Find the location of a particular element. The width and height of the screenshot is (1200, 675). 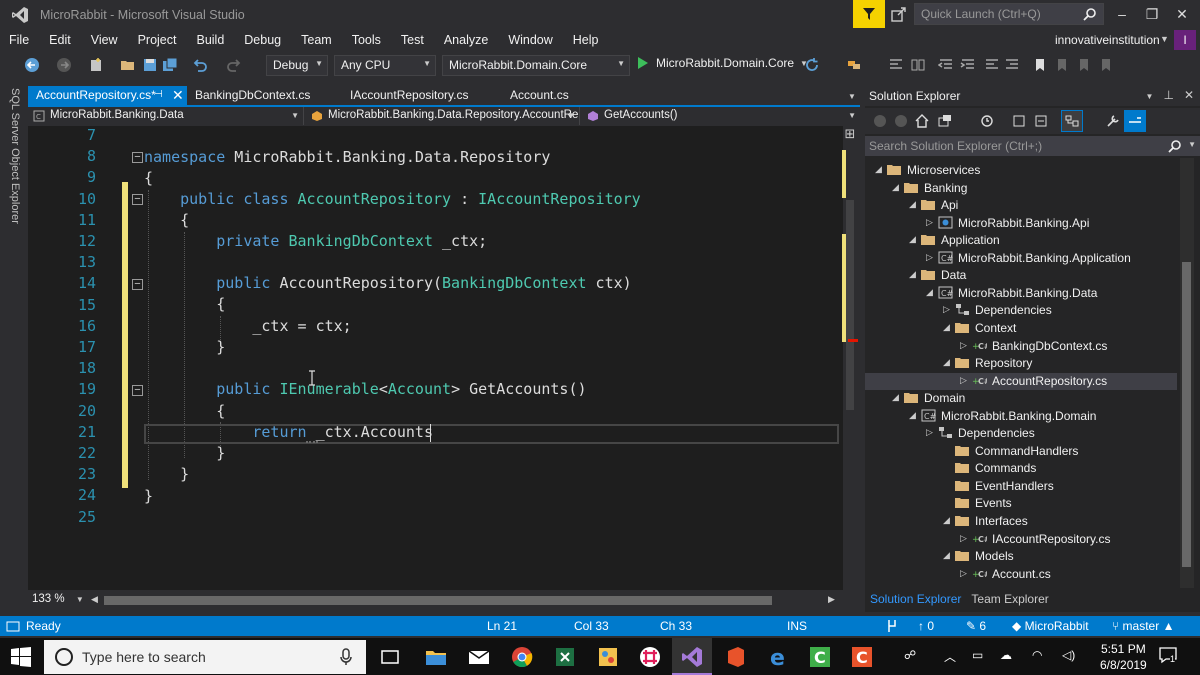

columns-icon is located at coordinates (918, 65).